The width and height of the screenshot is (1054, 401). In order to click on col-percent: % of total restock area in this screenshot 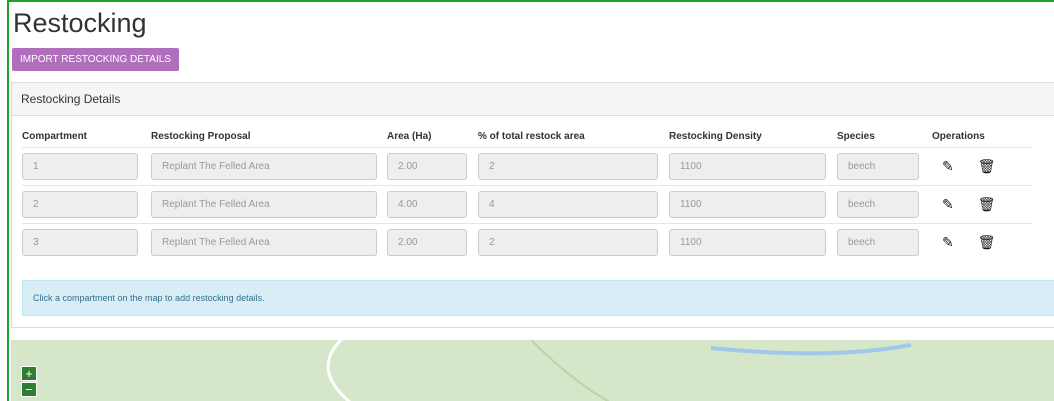, I will do `click(531, 137)`.